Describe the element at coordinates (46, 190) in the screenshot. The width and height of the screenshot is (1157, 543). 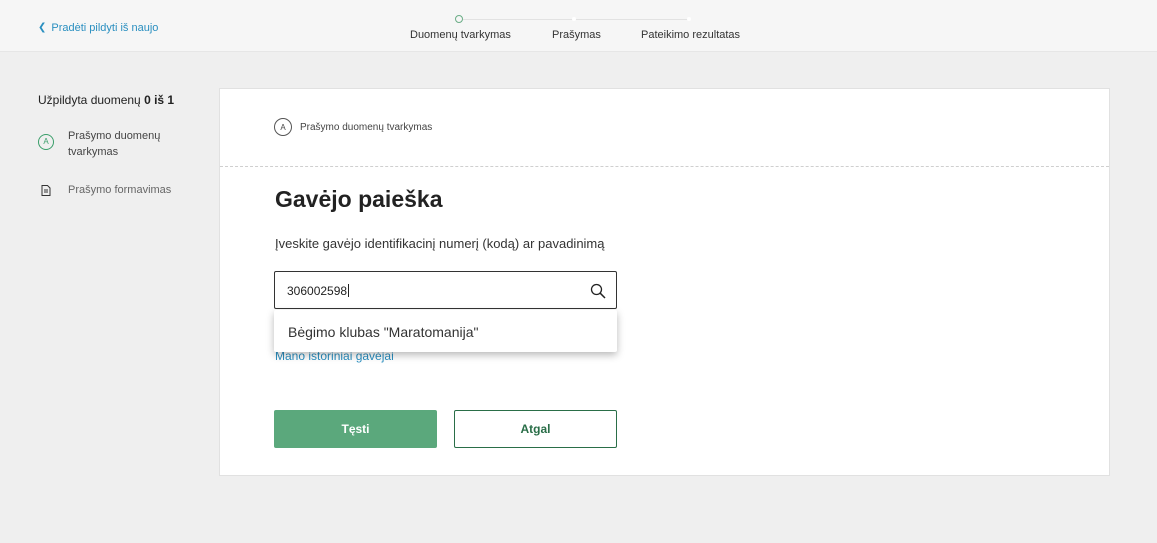
I see `document-icon` at that location.